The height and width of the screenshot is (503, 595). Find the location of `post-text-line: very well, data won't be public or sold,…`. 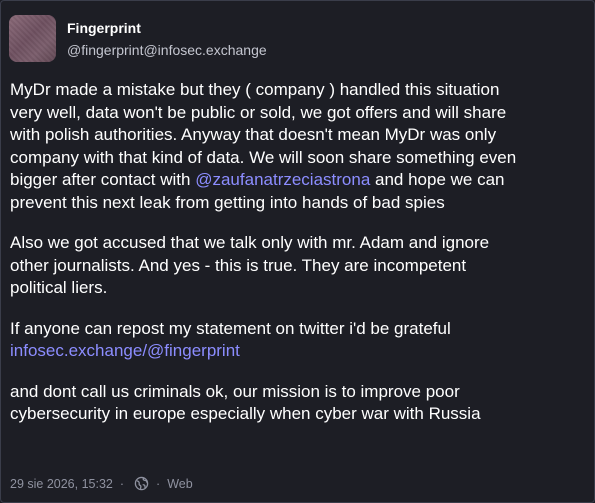

post-text-line: very well, data won't be public or sold,… is located at coordinates (258, 112).